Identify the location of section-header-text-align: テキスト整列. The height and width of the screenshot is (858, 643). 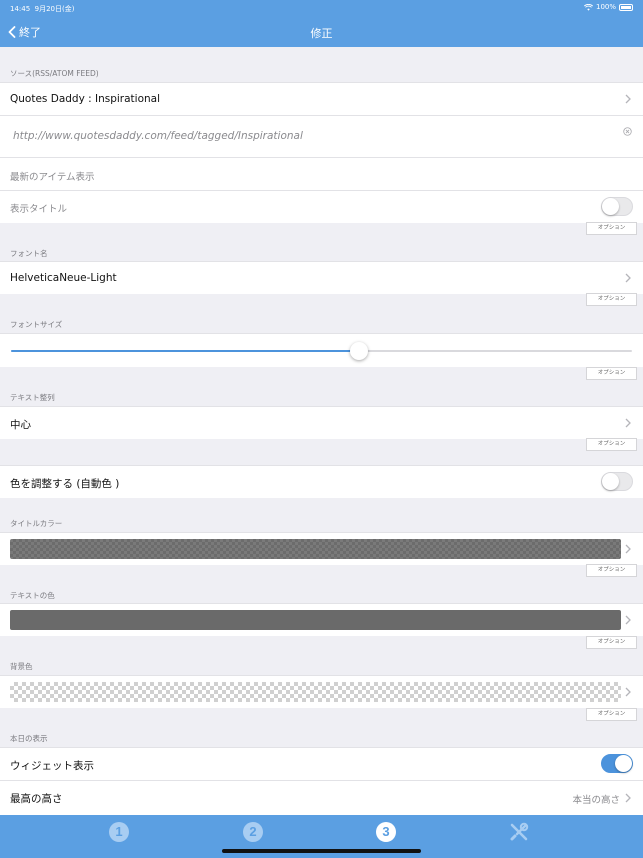
(32, 397).